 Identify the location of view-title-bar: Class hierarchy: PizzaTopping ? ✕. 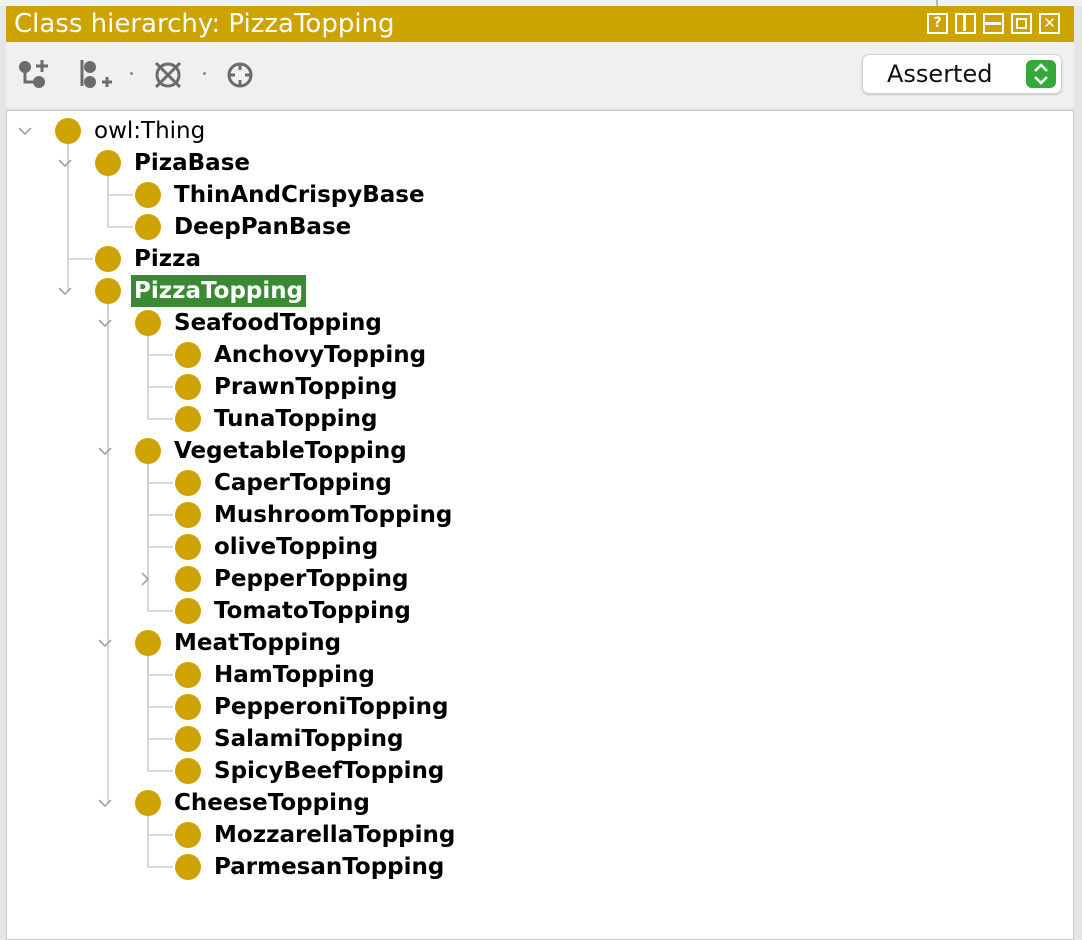
(540, 24).